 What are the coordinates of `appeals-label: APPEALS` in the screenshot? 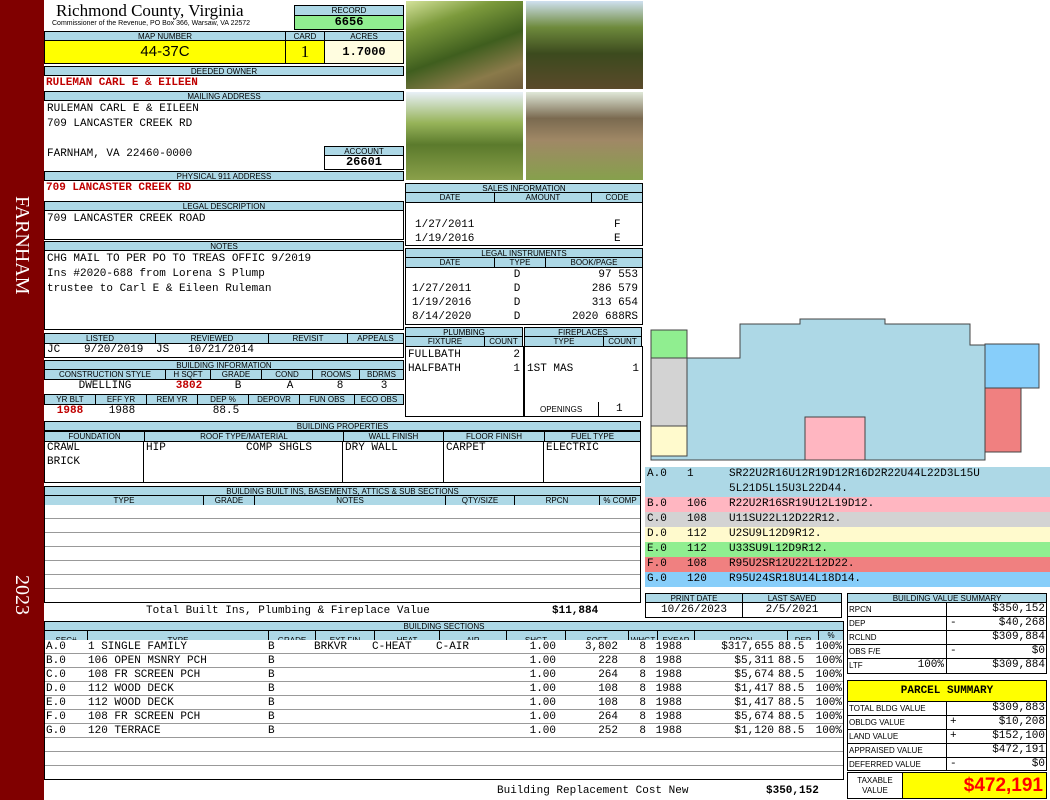 It's located at (375, 338).